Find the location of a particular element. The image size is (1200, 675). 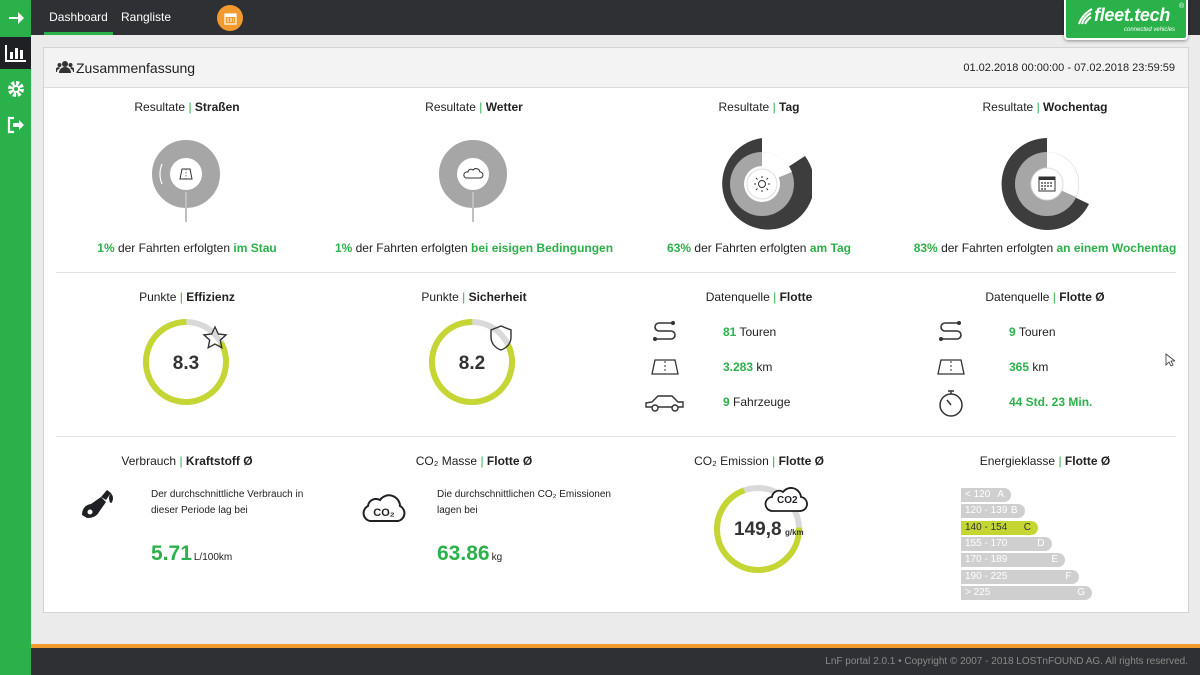

energy-class-range: < 120 is located at coordinates (978, 494).